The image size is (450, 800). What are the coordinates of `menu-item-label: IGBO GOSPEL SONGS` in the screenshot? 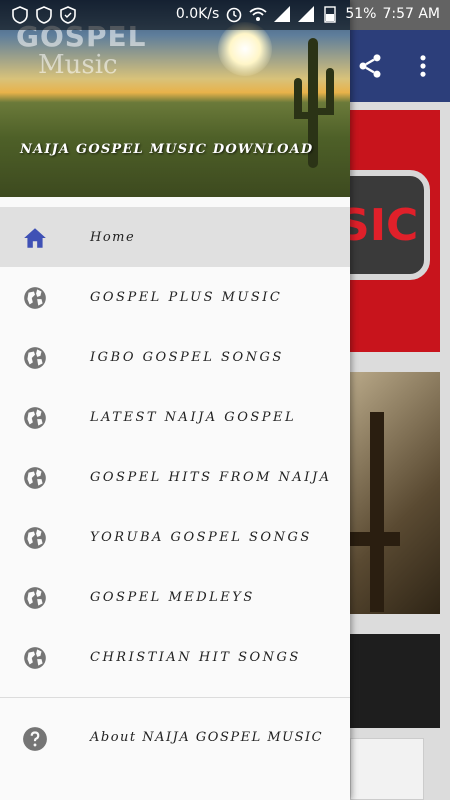 It's located at (187, 357).